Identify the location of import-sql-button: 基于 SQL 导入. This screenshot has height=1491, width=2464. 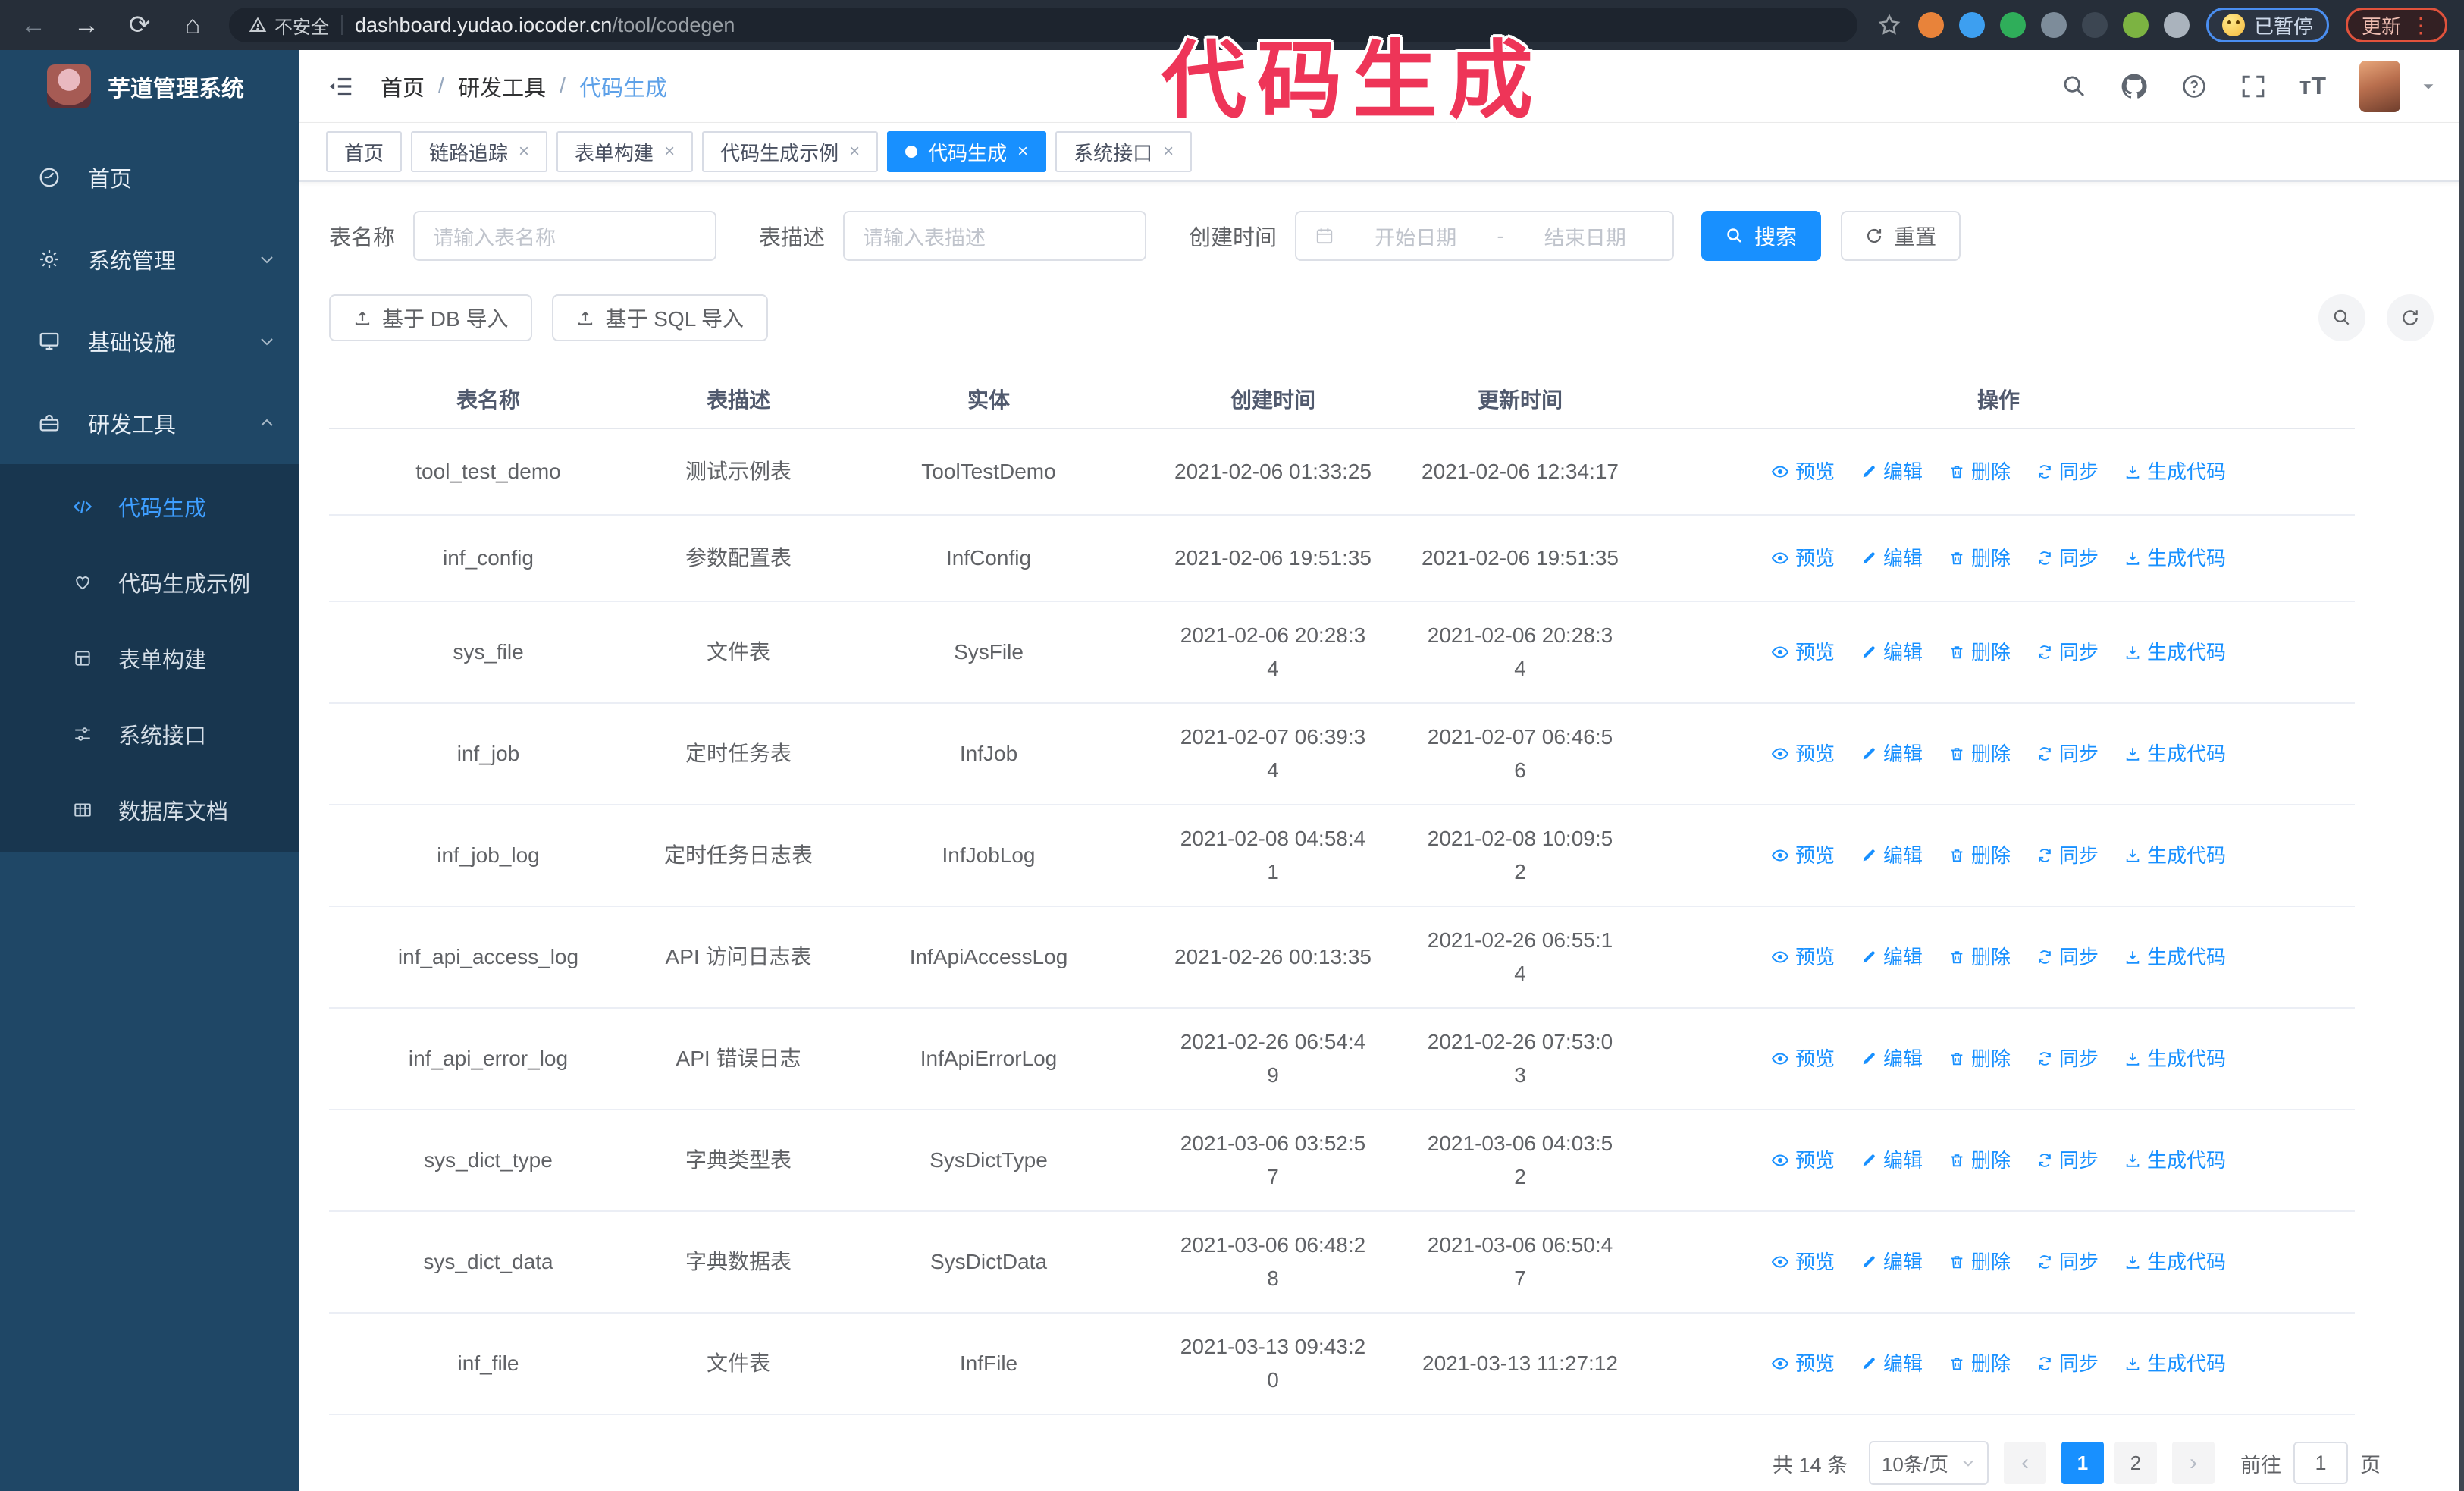
(661, 317).